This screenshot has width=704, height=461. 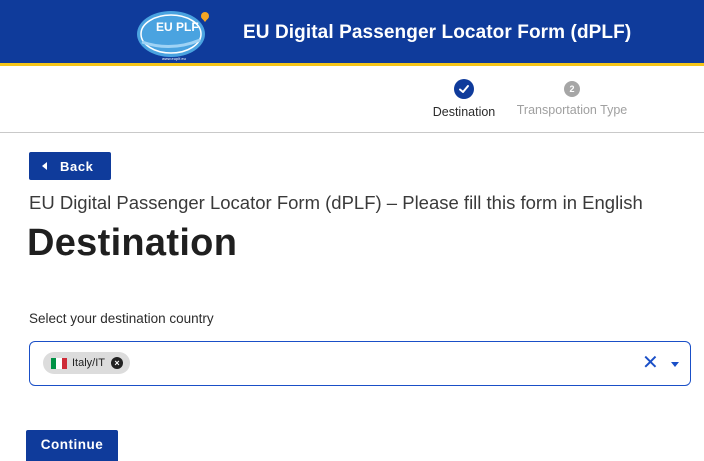 I want to click on step-completed-indicator, so click(x=464, y=89).